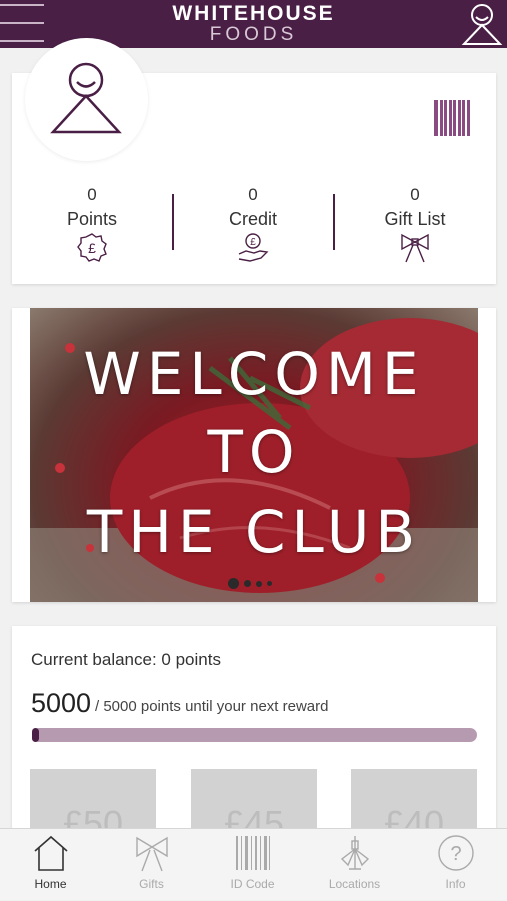 Image resolution: width=507 pixels, height=901 pixels. Describe the element at coordinates (415, 219) in the screenshot. I see `gift-list-label: Gift List` at that location.